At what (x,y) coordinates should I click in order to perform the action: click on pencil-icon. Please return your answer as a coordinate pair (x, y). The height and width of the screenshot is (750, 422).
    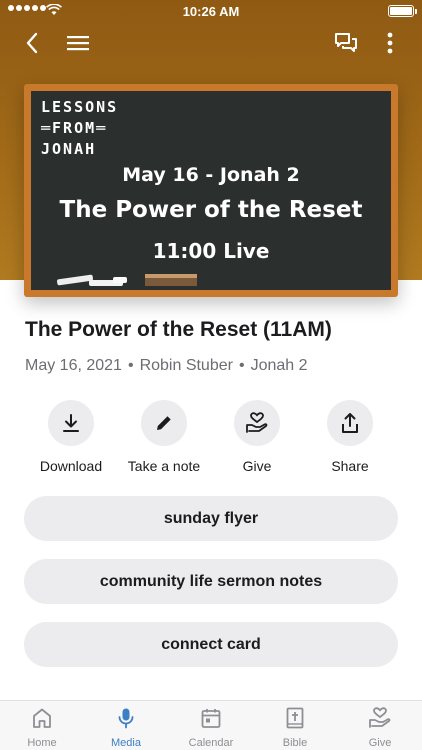
    Looking at the image, I should click on (164, 423).